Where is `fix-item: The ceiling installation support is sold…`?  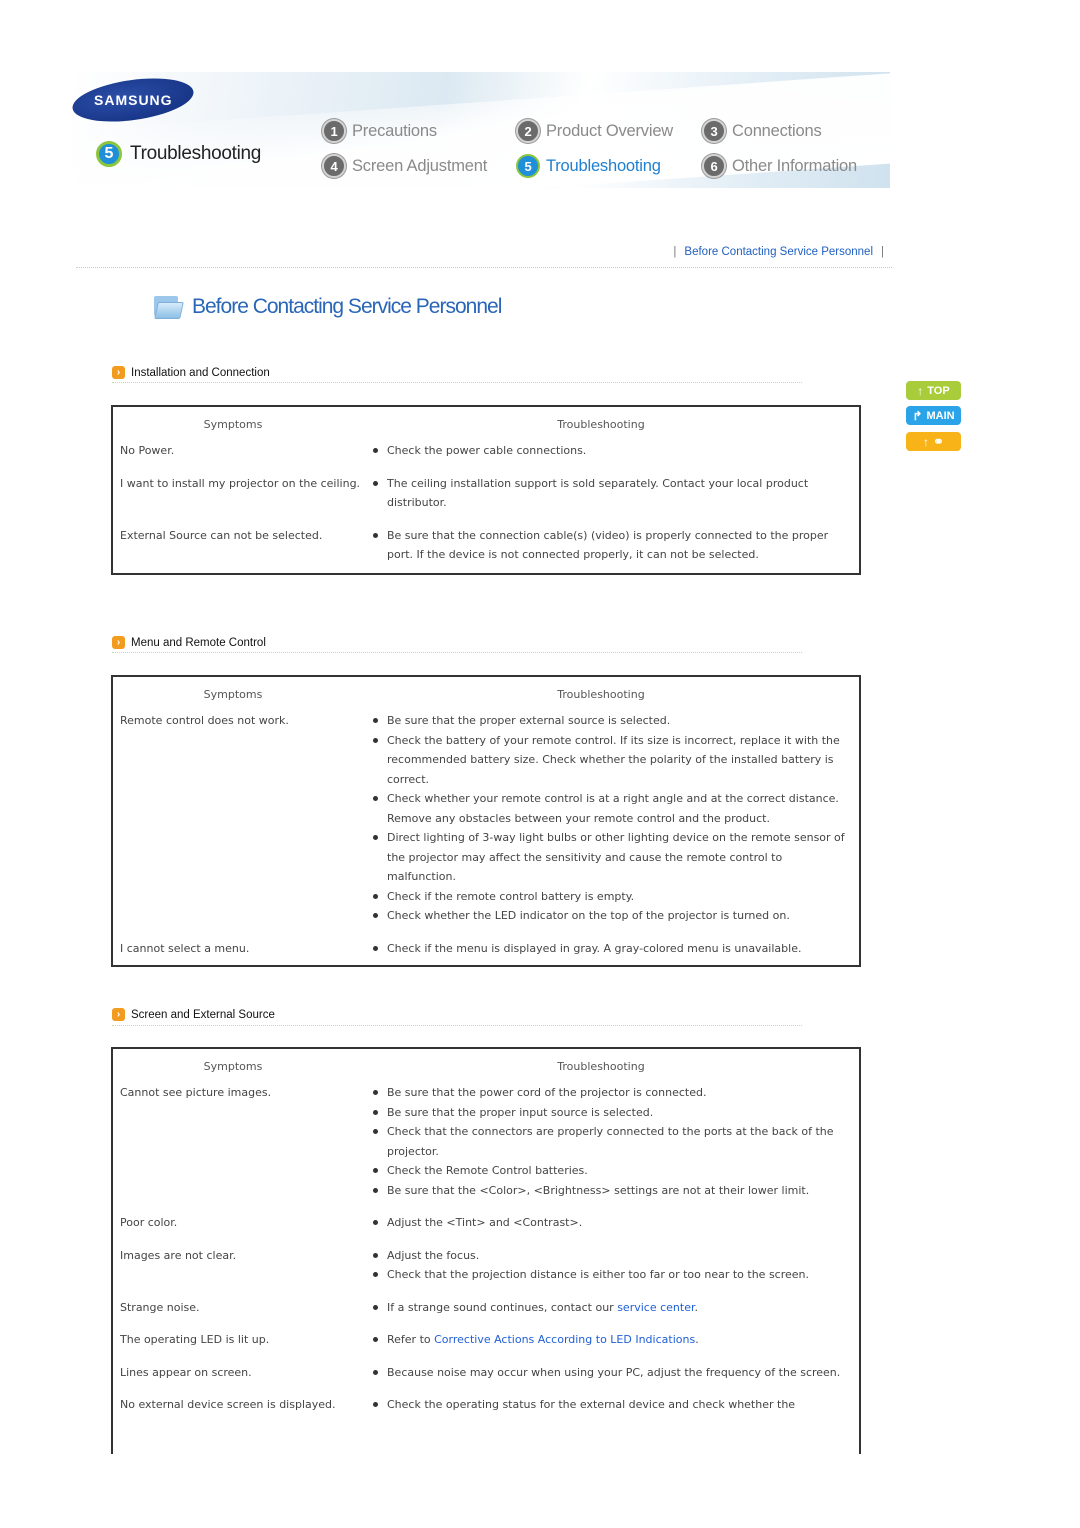
fix-item: The ceiling installation support is sold… is located at coordinates (612, 493).